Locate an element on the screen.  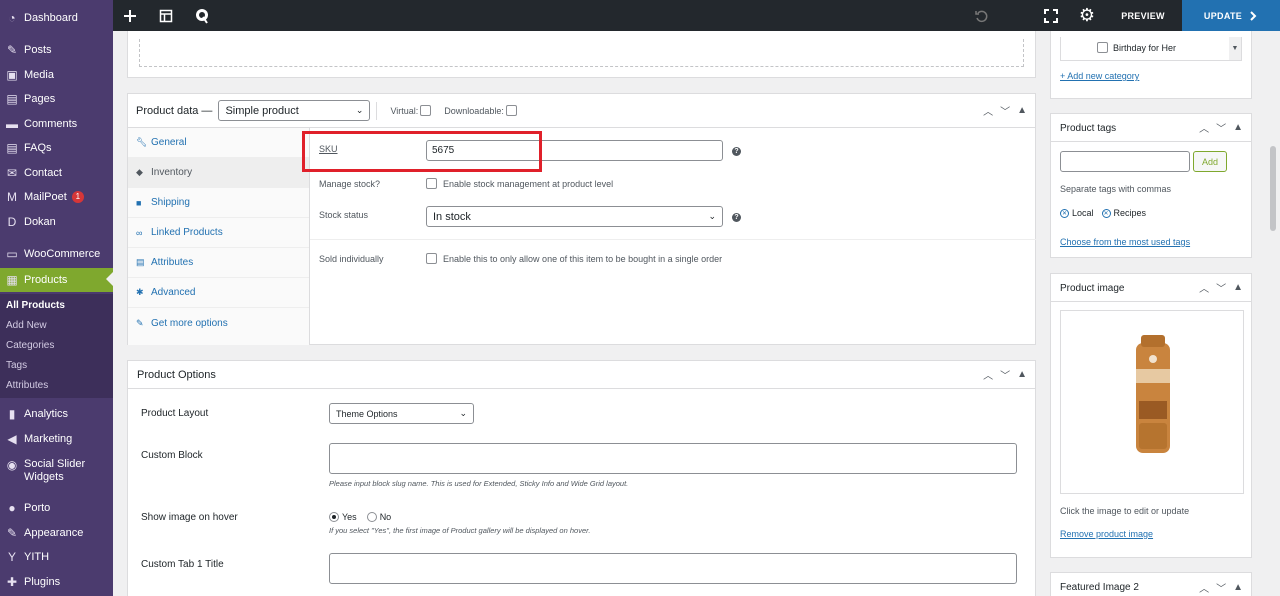
menu-label: Contact is located at coordinates (43, 173).